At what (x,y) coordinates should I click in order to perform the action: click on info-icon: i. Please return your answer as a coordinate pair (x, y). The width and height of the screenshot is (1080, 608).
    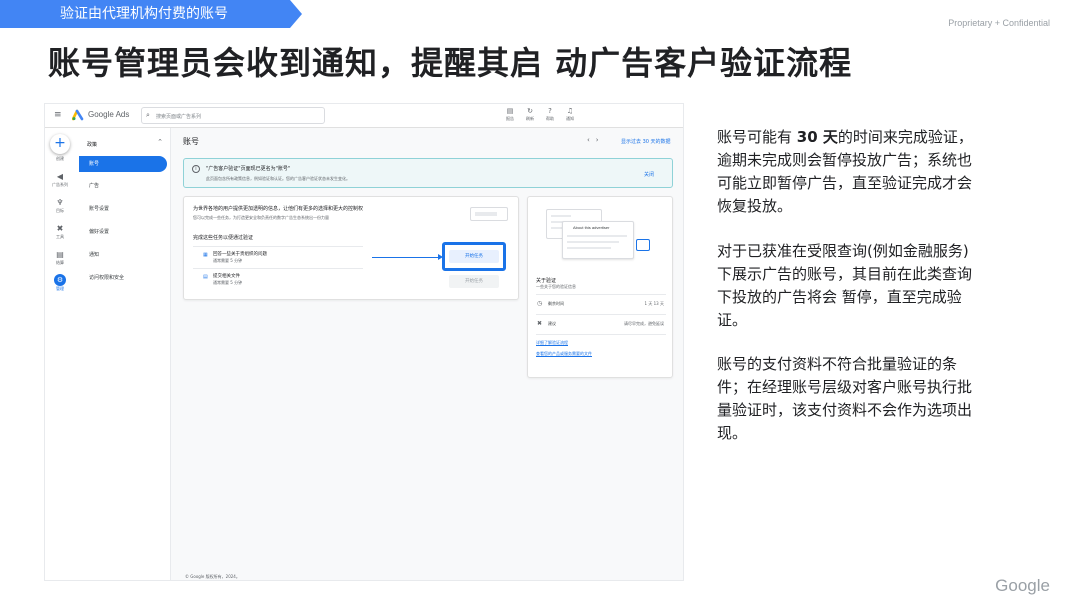
    Looking at the image, I should click on (196, 169).